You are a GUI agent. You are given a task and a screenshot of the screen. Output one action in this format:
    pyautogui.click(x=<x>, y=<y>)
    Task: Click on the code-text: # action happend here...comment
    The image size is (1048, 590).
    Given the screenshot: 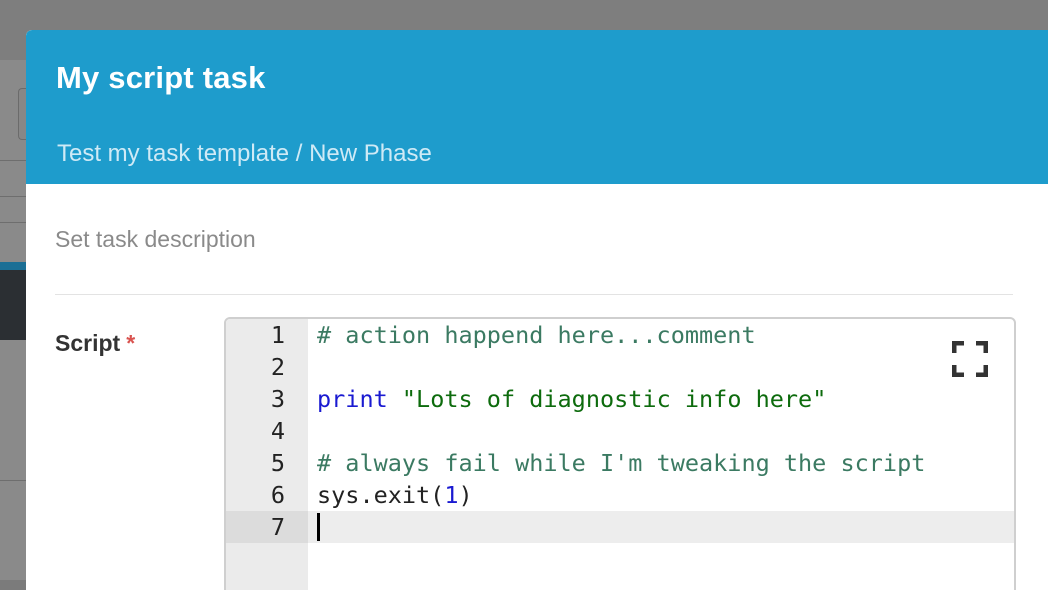 What is the action you would take?
    pyautogui.click(x=536, y=335)
    